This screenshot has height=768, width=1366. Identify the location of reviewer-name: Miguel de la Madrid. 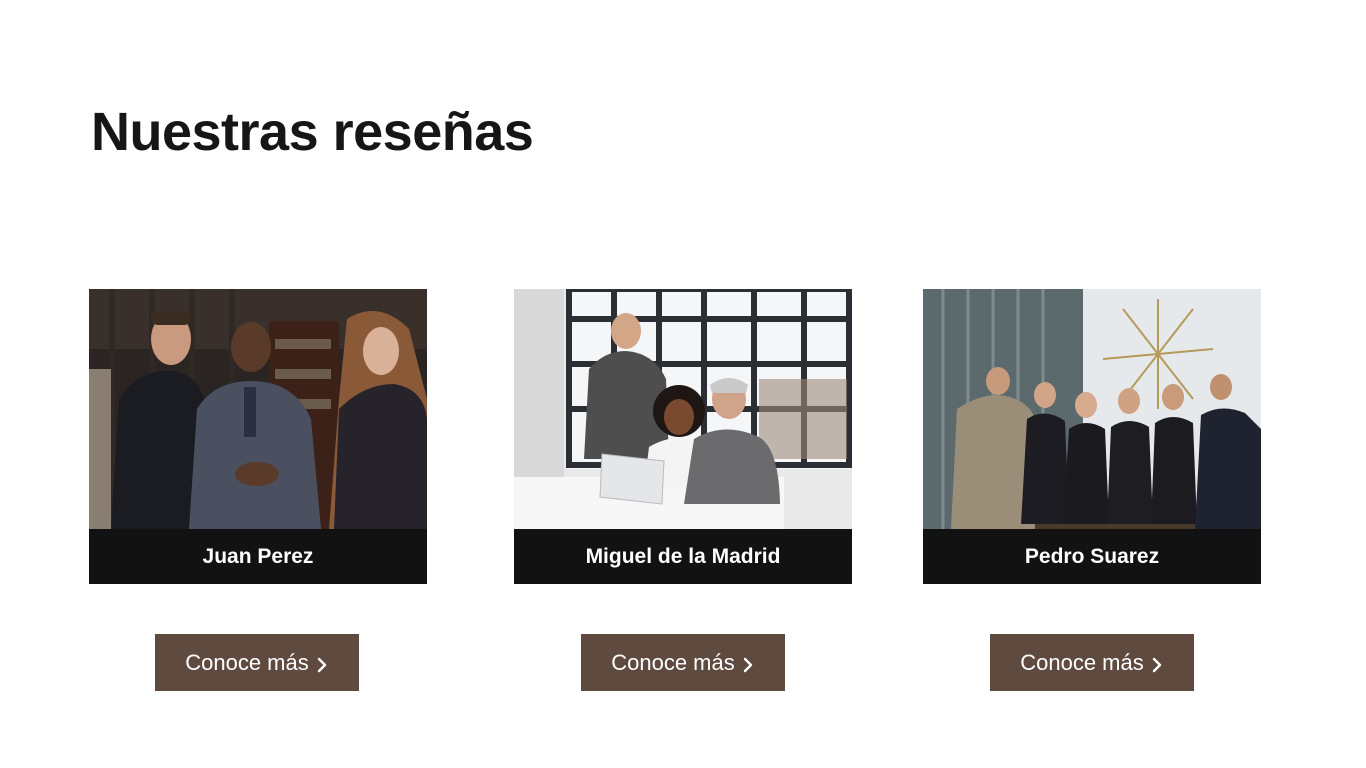
(683, 556).